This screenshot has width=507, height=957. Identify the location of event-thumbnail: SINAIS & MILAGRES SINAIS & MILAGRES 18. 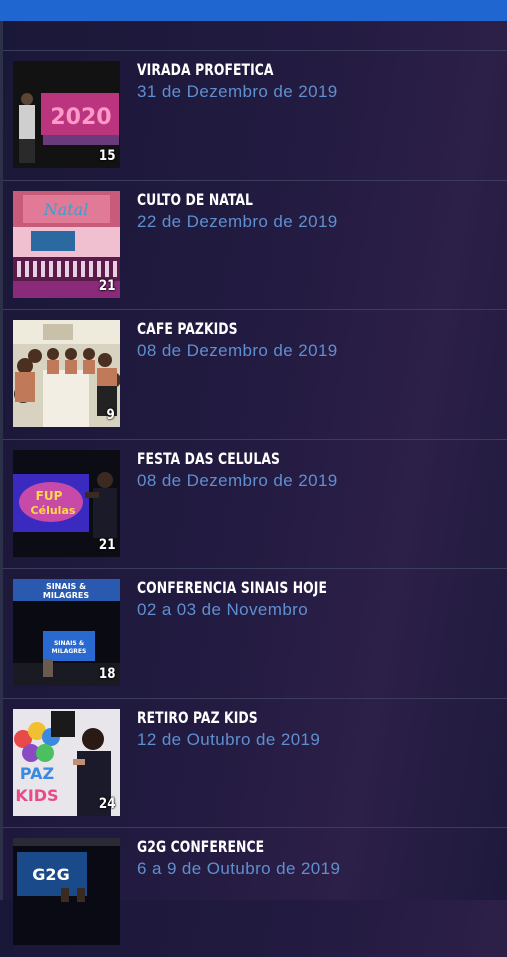
(66, 632).